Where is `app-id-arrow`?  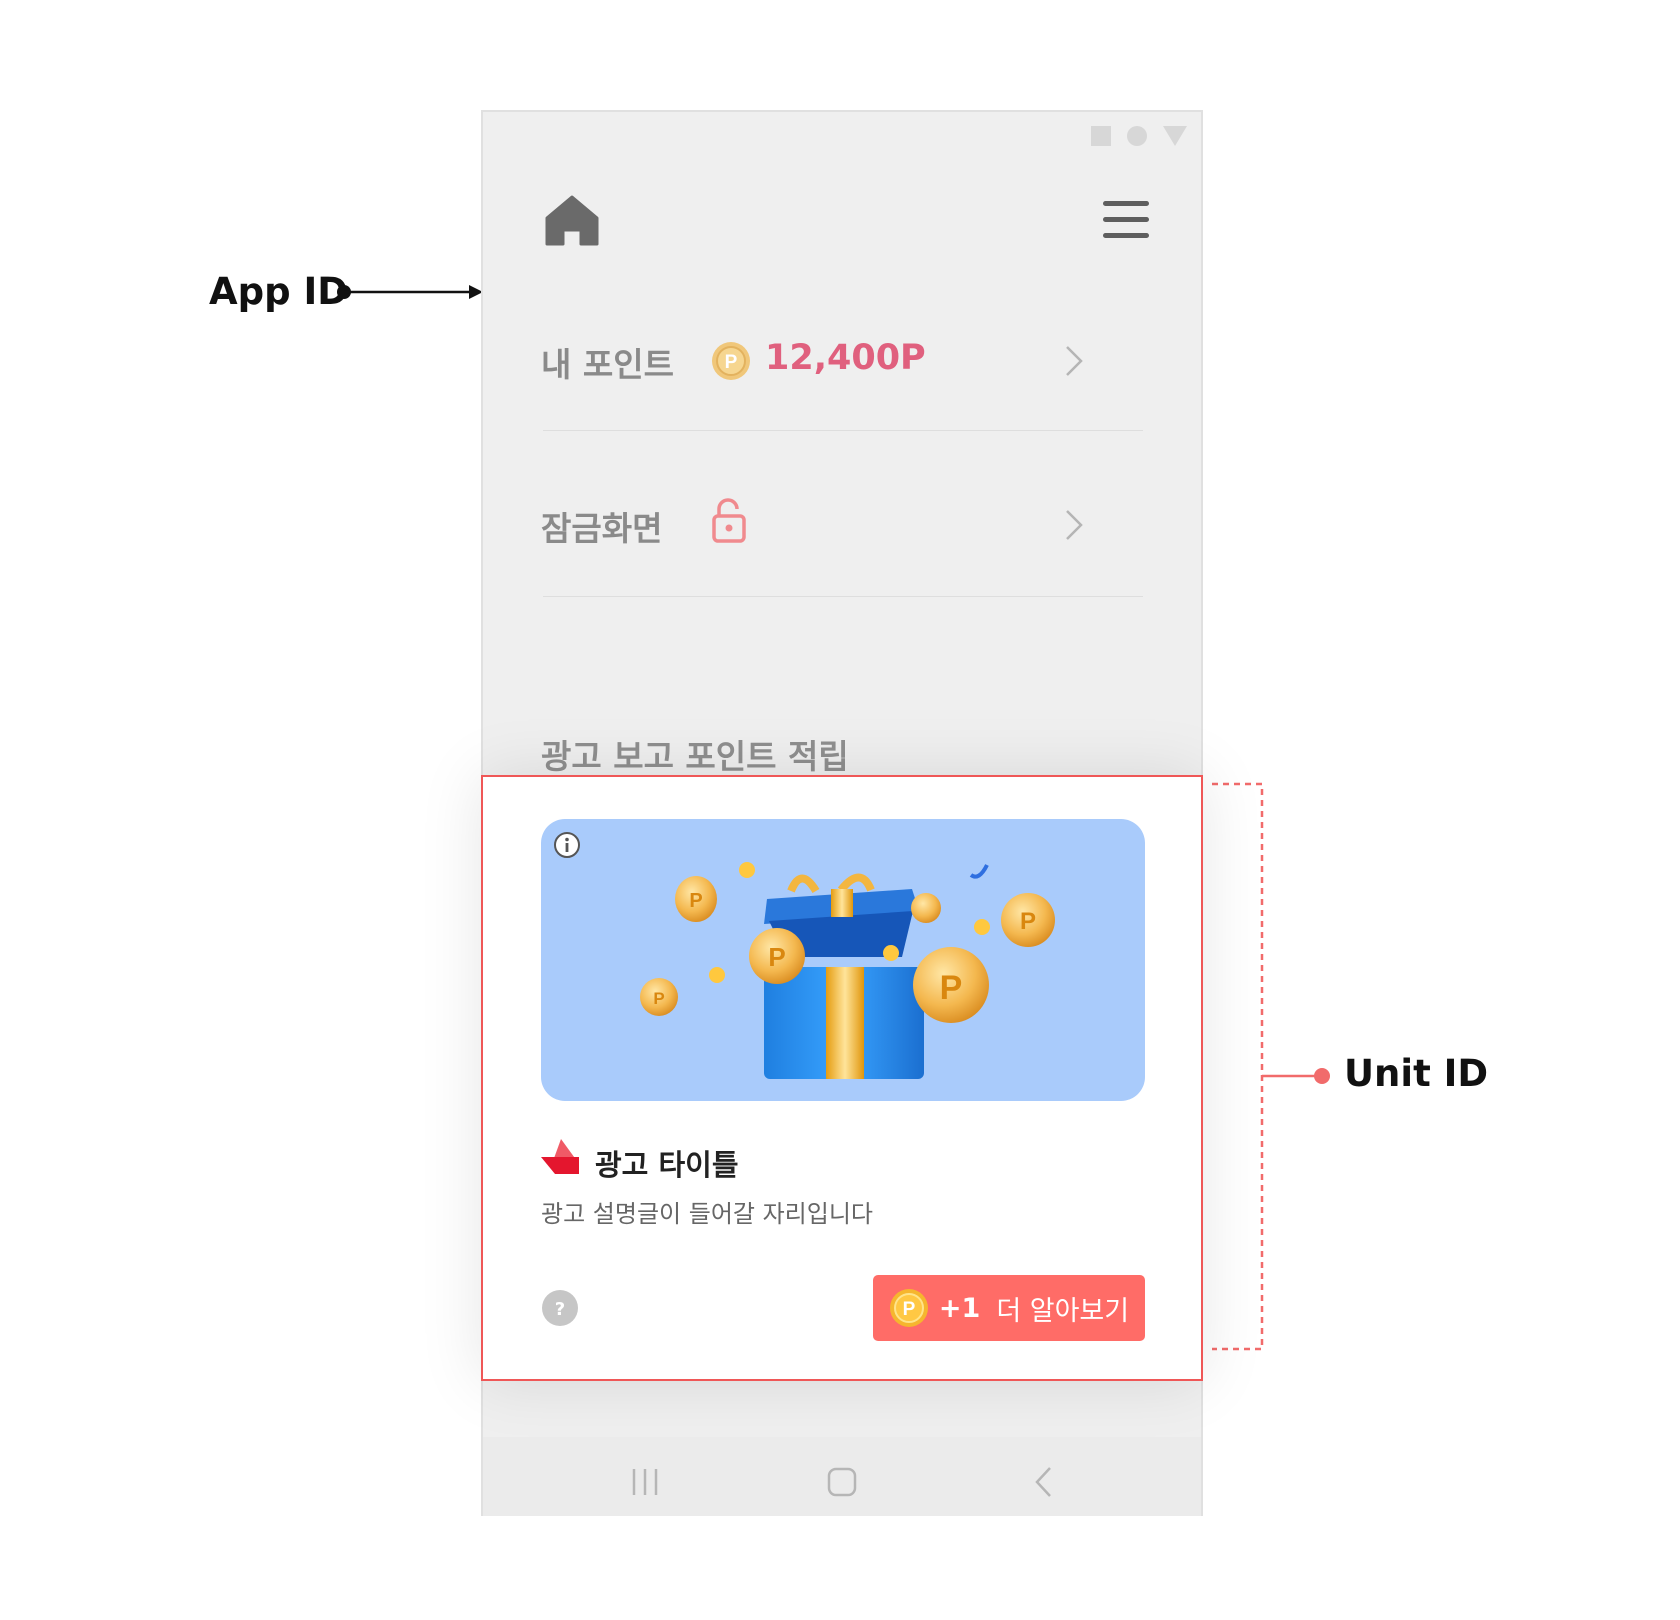 app-id-arrow is located at coordinates (410, 292).